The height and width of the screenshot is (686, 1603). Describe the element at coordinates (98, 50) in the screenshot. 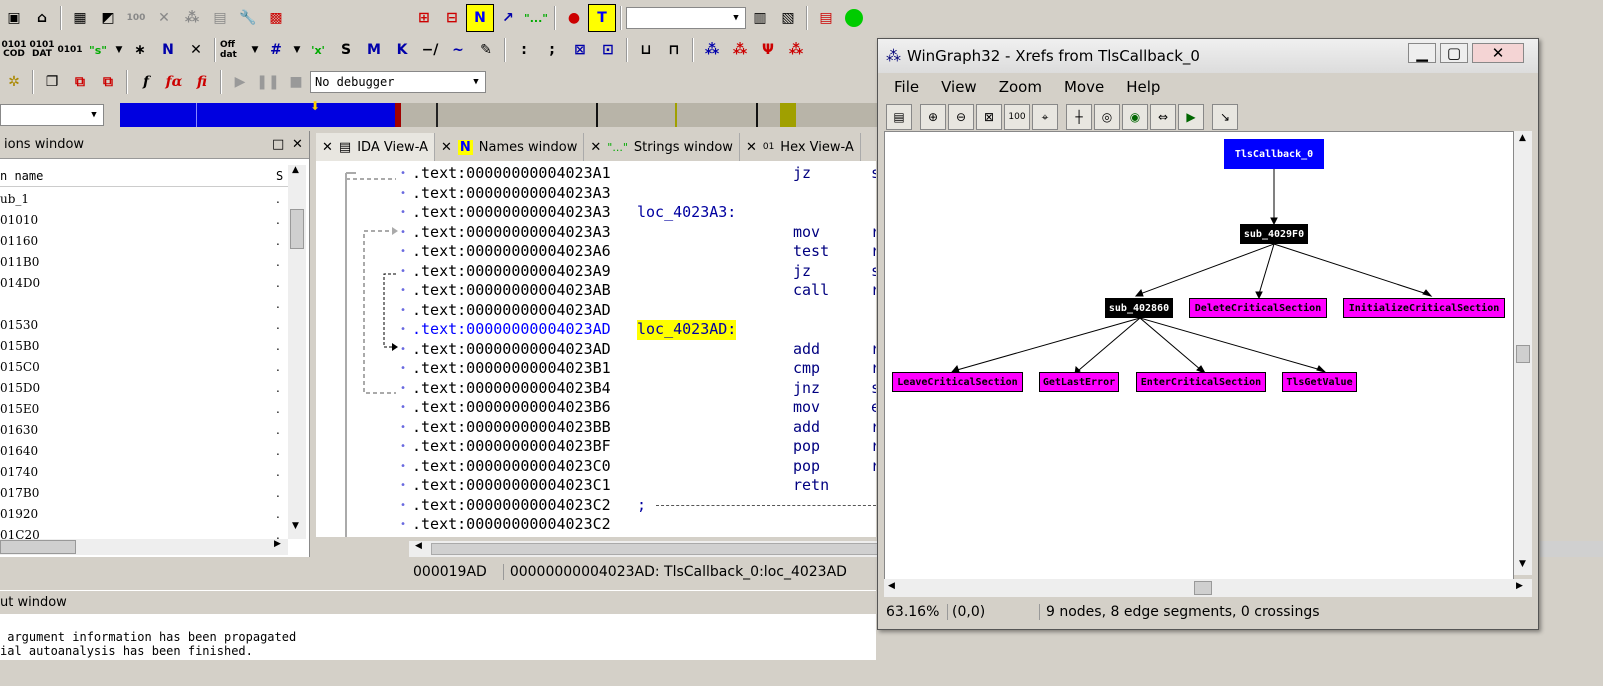

I see `string-icon: "s"` at that location.